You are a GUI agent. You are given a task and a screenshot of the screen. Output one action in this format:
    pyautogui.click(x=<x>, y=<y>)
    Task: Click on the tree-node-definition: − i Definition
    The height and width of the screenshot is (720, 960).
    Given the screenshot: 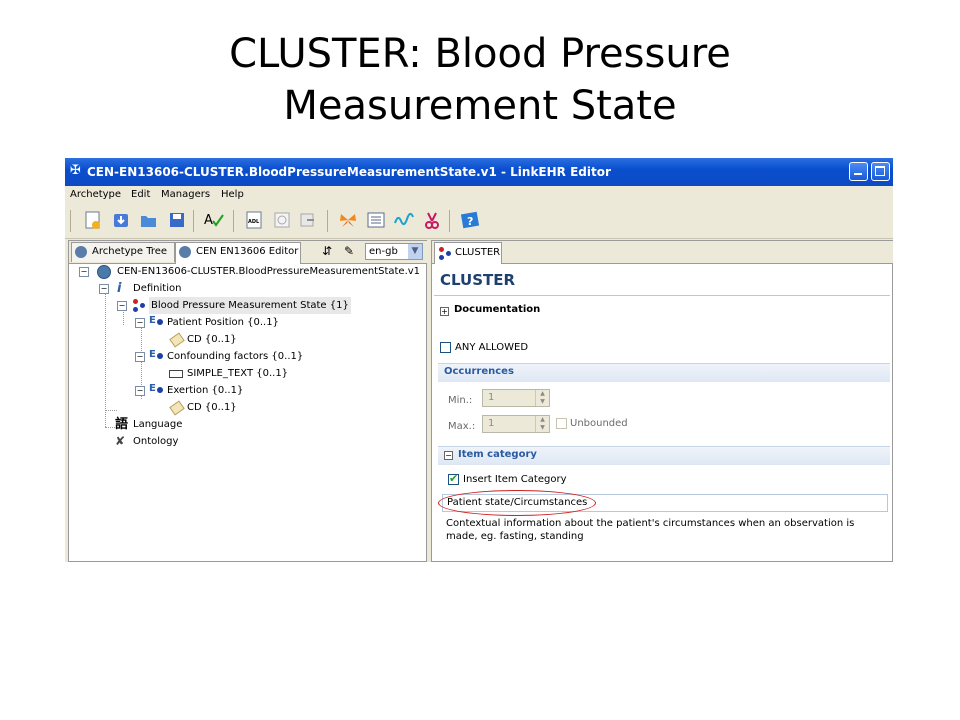 What is the action you would take?
    pyautogui.click(x=193, y=288)
    